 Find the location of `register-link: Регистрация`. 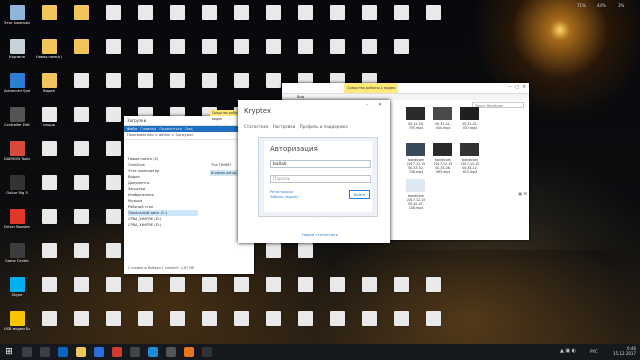

register-link: Регистрация is located at coordinates (281, 192).